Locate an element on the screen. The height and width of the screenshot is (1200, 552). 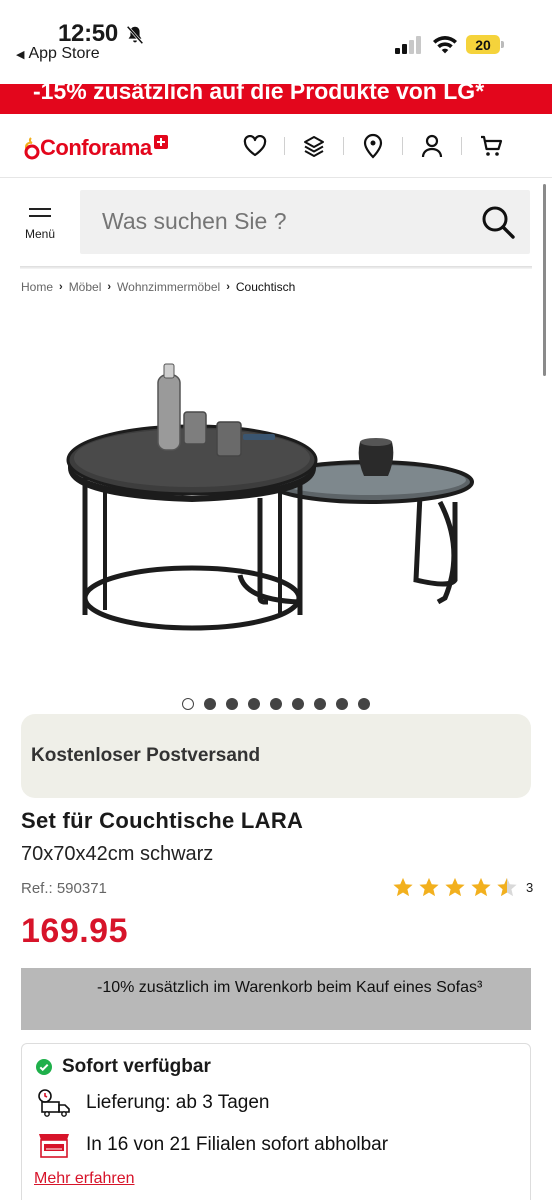
shipping-text: Kostenloser Postversand is located at coordinates (146, 755).